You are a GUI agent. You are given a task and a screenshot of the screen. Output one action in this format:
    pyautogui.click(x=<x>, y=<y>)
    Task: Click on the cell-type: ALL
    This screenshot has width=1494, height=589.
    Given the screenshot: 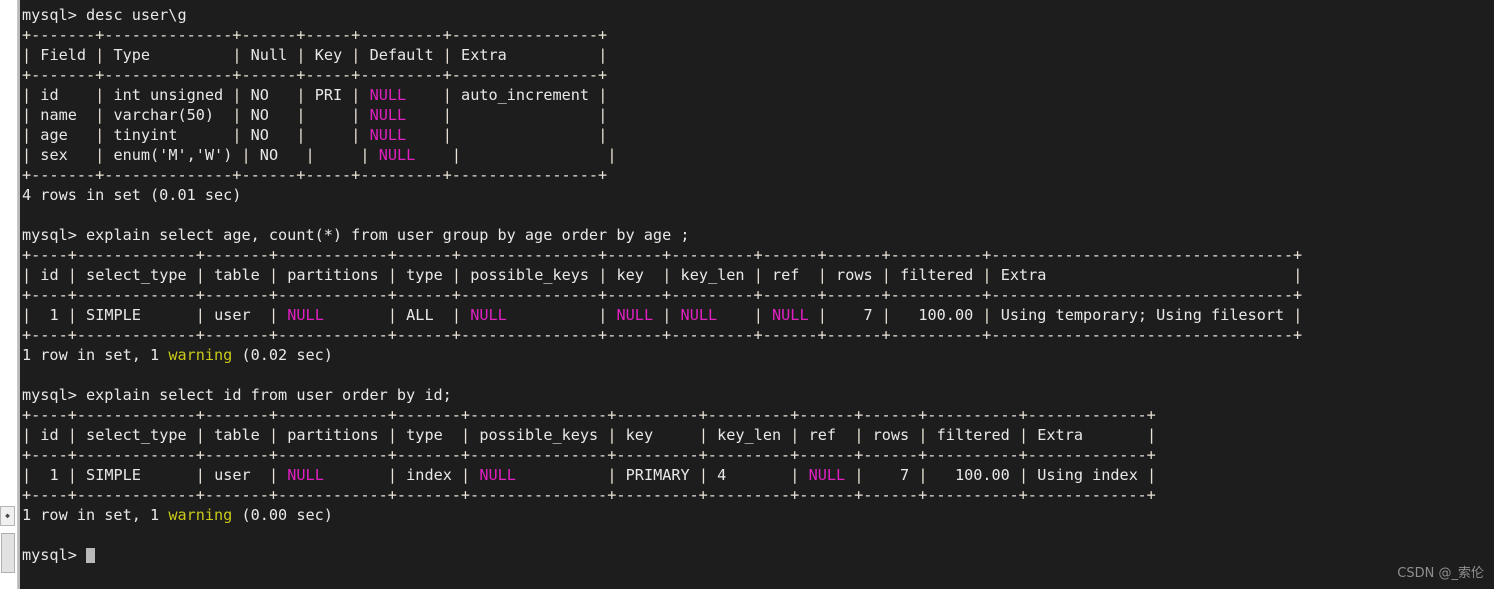 What is the action you would take?
    pyautogui.click(x=424, y=315)
    